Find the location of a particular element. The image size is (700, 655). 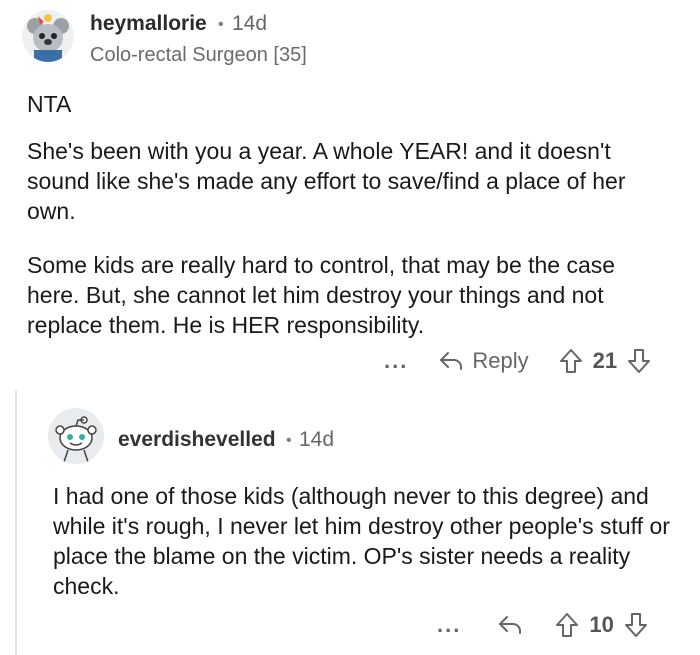

vote-controls: 10 is located at coordinates (601, 625).